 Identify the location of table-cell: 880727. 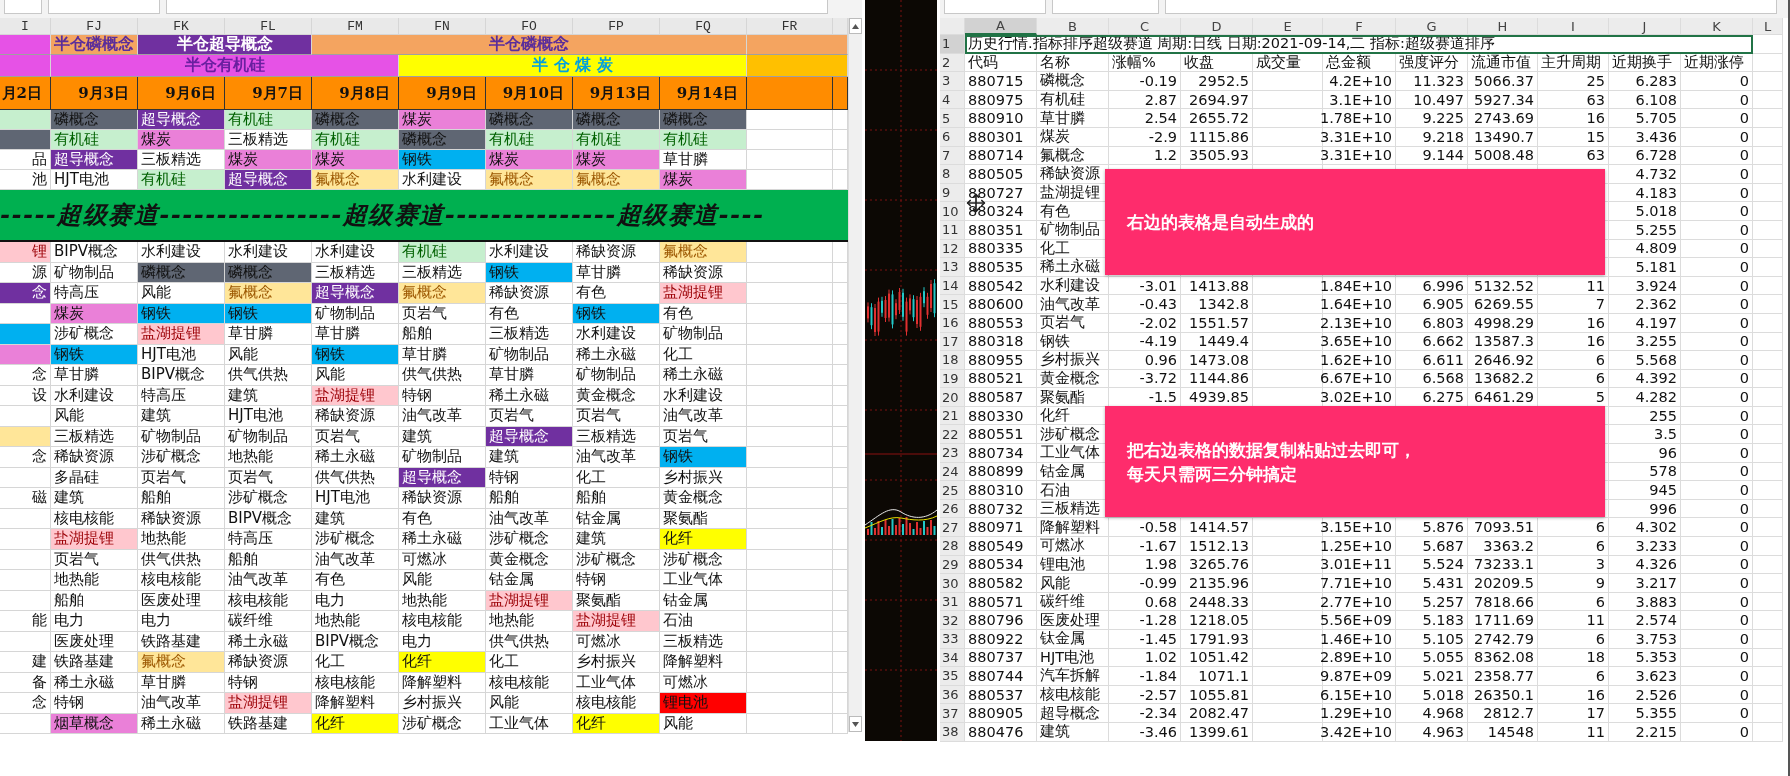
(1001, 193).